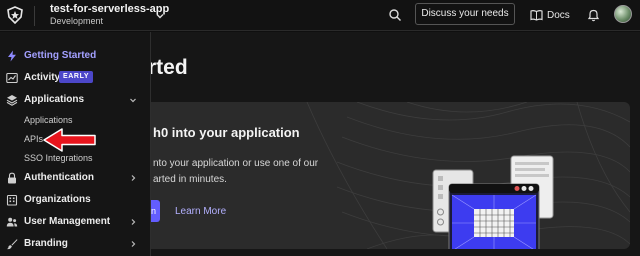  Describe the element at coordinates (558, 15) in the screenshot. I see `docs-label: Docs` at that location.